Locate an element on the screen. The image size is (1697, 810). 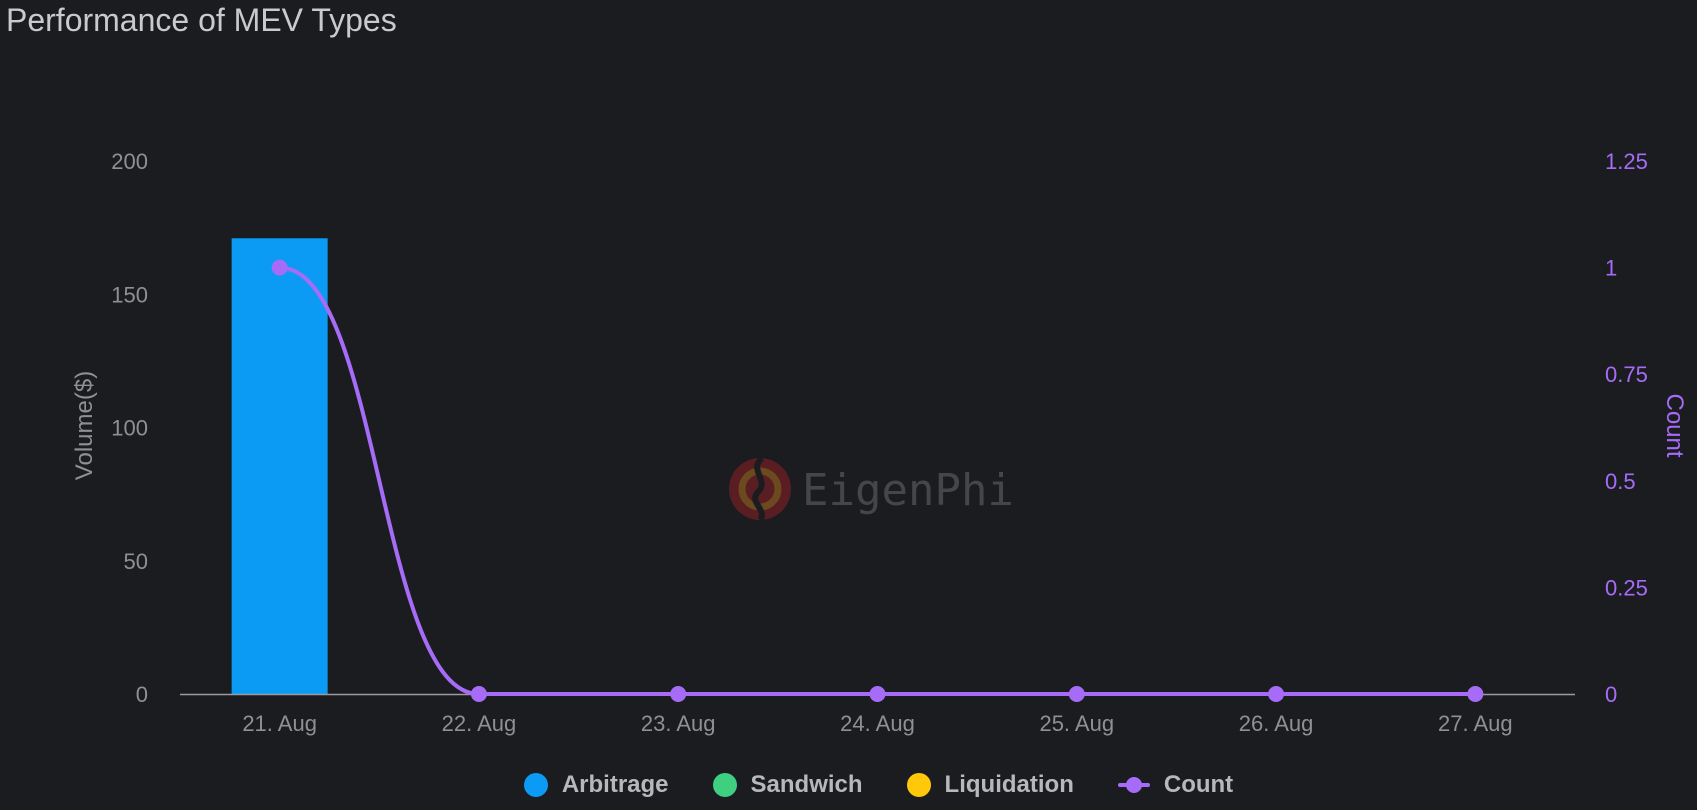
y-right-tick-label: 0.75 is located at coordinates (1626, 374).